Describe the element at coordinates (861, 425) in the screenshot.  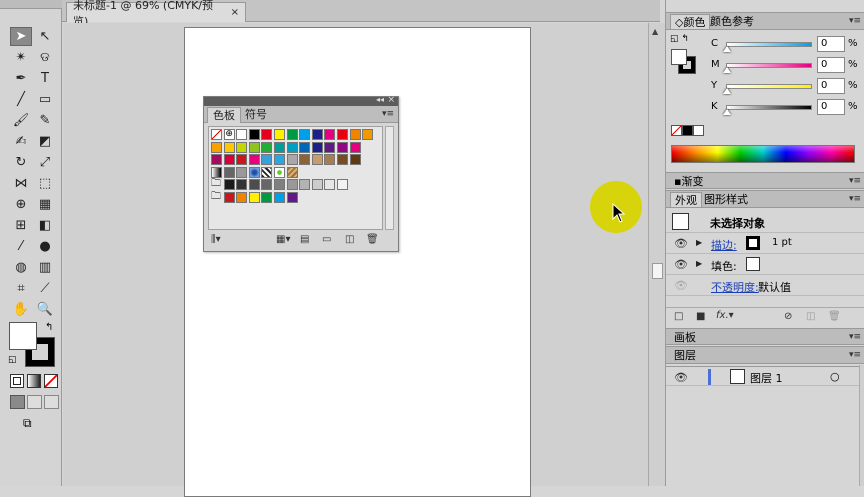
I see `layers-scrollbar` at that location.